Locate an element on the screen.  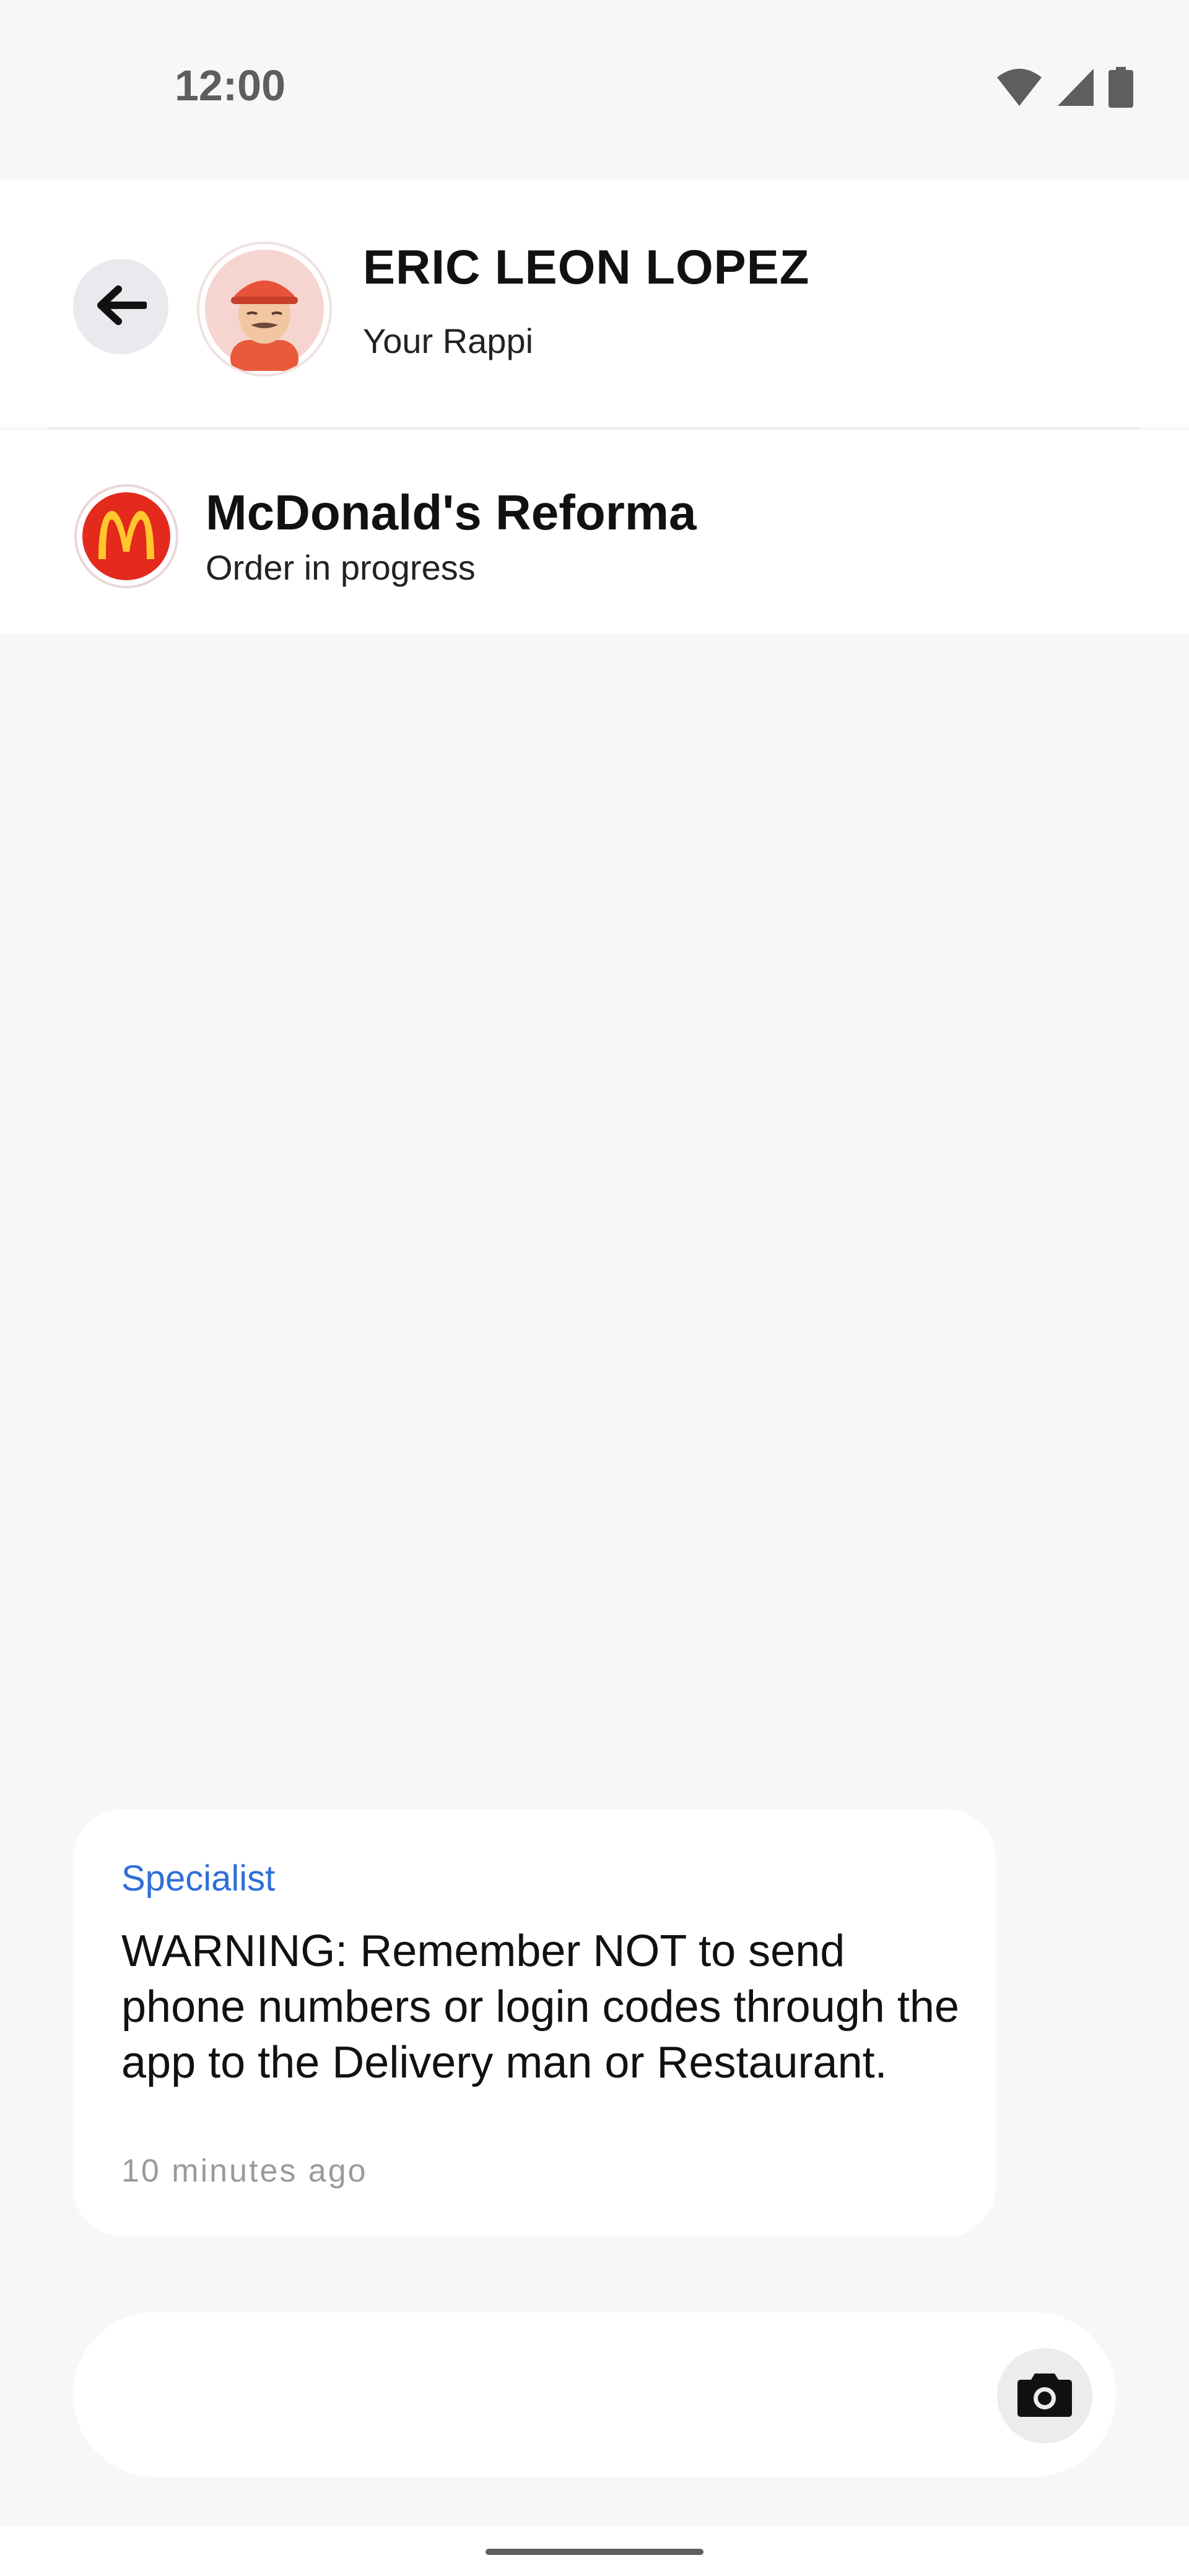
message-sender: Specialist is located at coordinates (198, 1878).